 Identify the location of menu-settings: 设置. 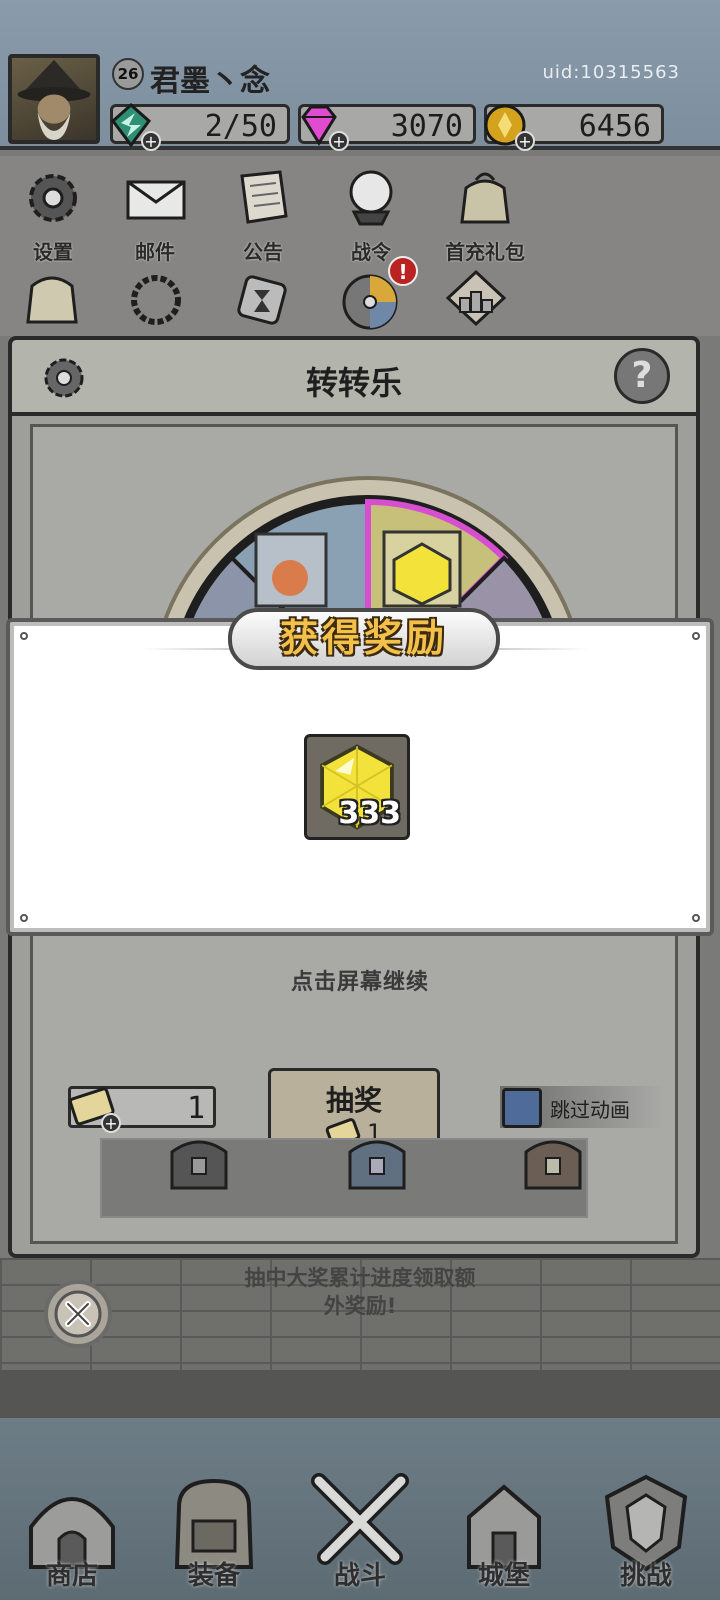
(53, 215).